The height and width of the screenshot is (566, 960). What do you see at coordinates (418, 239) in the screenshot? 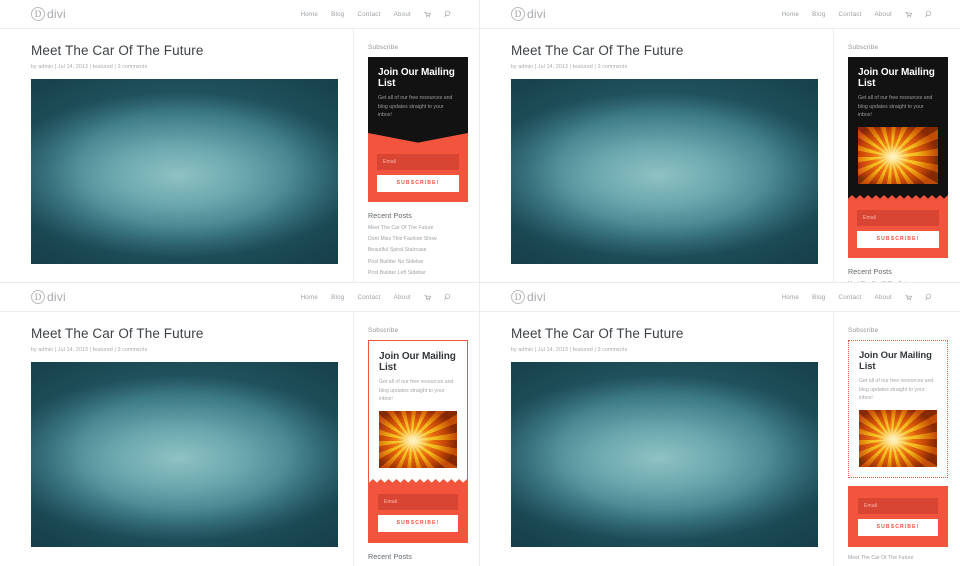
I see `list-item: Dont Miss This Fashion Show` at bounding box center [418, 239].